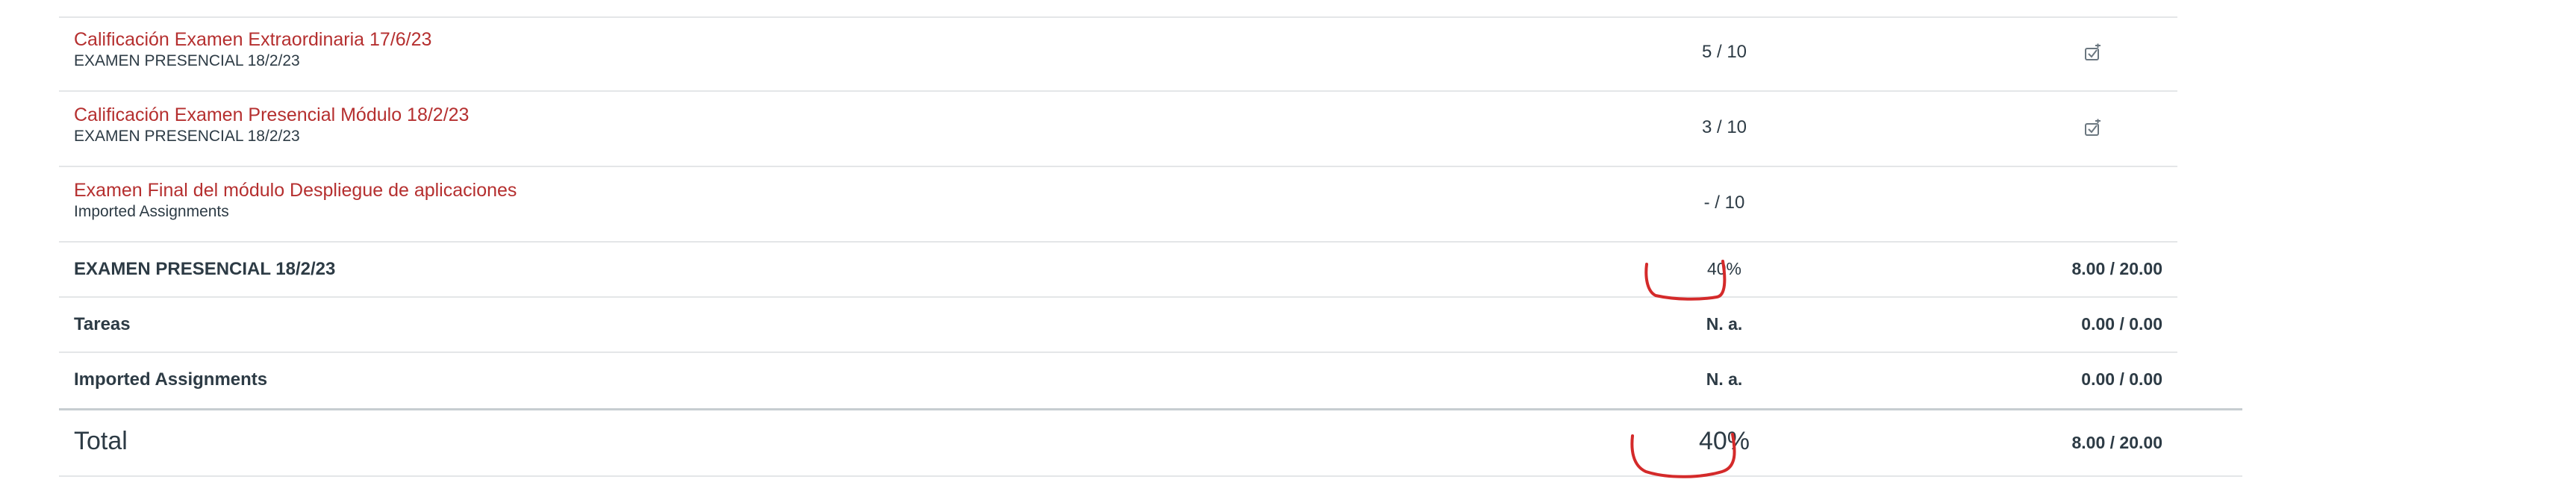 The image size is (2576, 500). What do you see at coordinates (1724, 127) in the screenshot?
I see `assignment-score: 3 / 10` at bounding box center [1724, 127].